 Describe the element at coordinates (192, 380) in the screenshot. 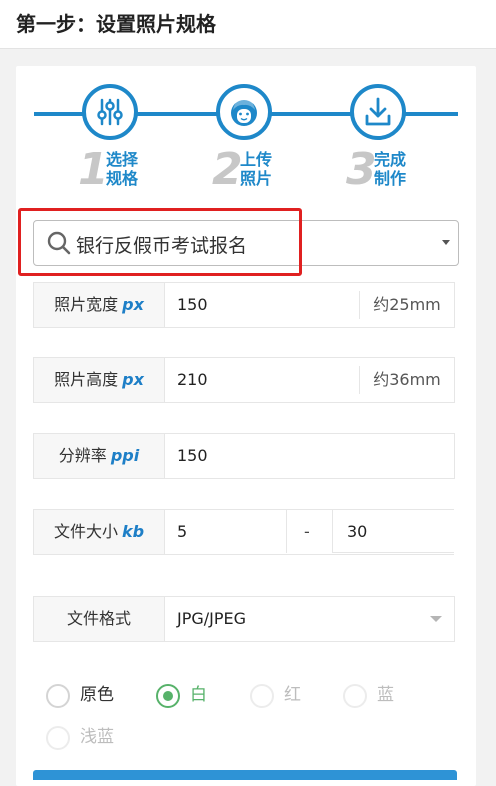

I see `photo-height-input: 210` at that location.